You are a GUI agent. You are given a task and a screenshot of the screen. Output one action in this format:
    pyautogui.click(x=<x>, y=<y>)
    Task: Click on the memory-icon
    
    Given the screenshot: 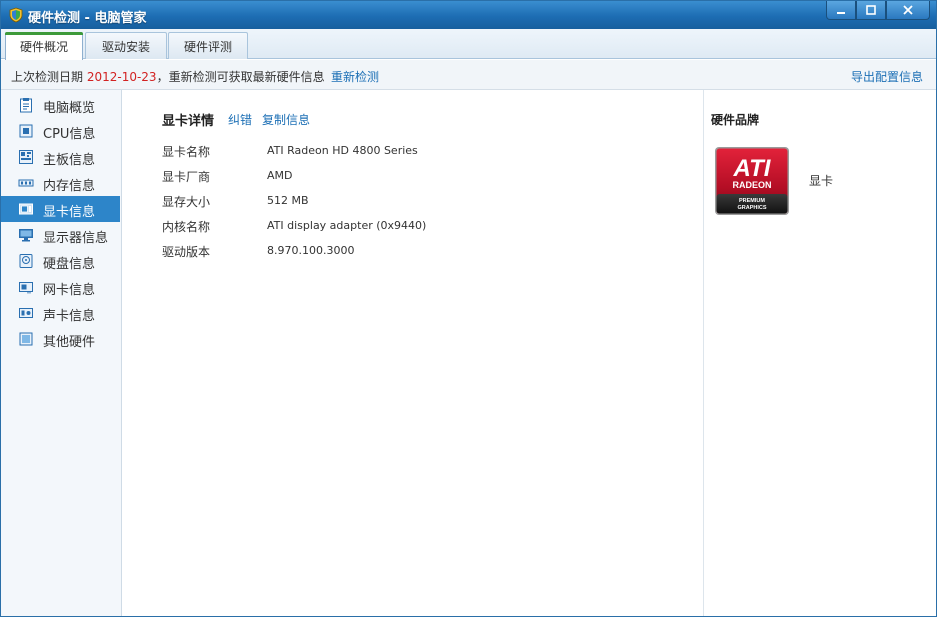 What is the action you would take?
    pyautogui.click(x=26, y=183)
    